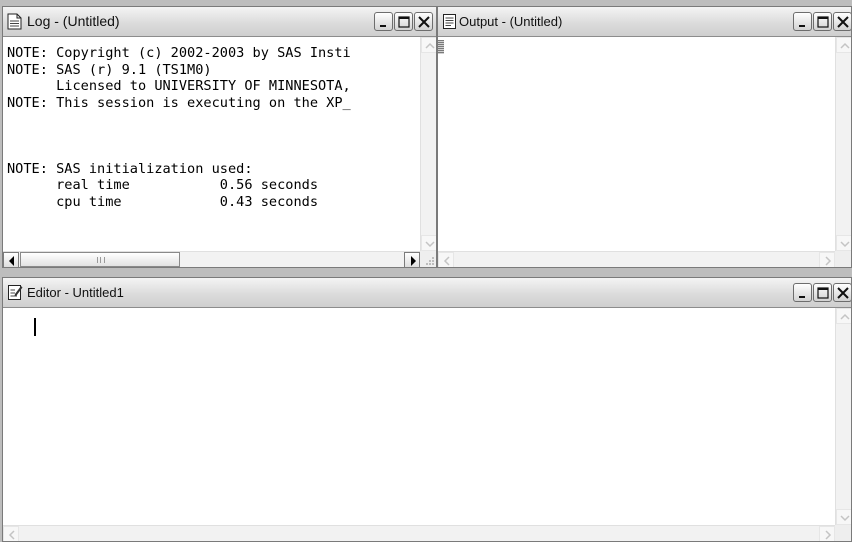 The height and width of the screenshot is (542, 852). I want to click on editor-pencil-icon, so click(15, 292).